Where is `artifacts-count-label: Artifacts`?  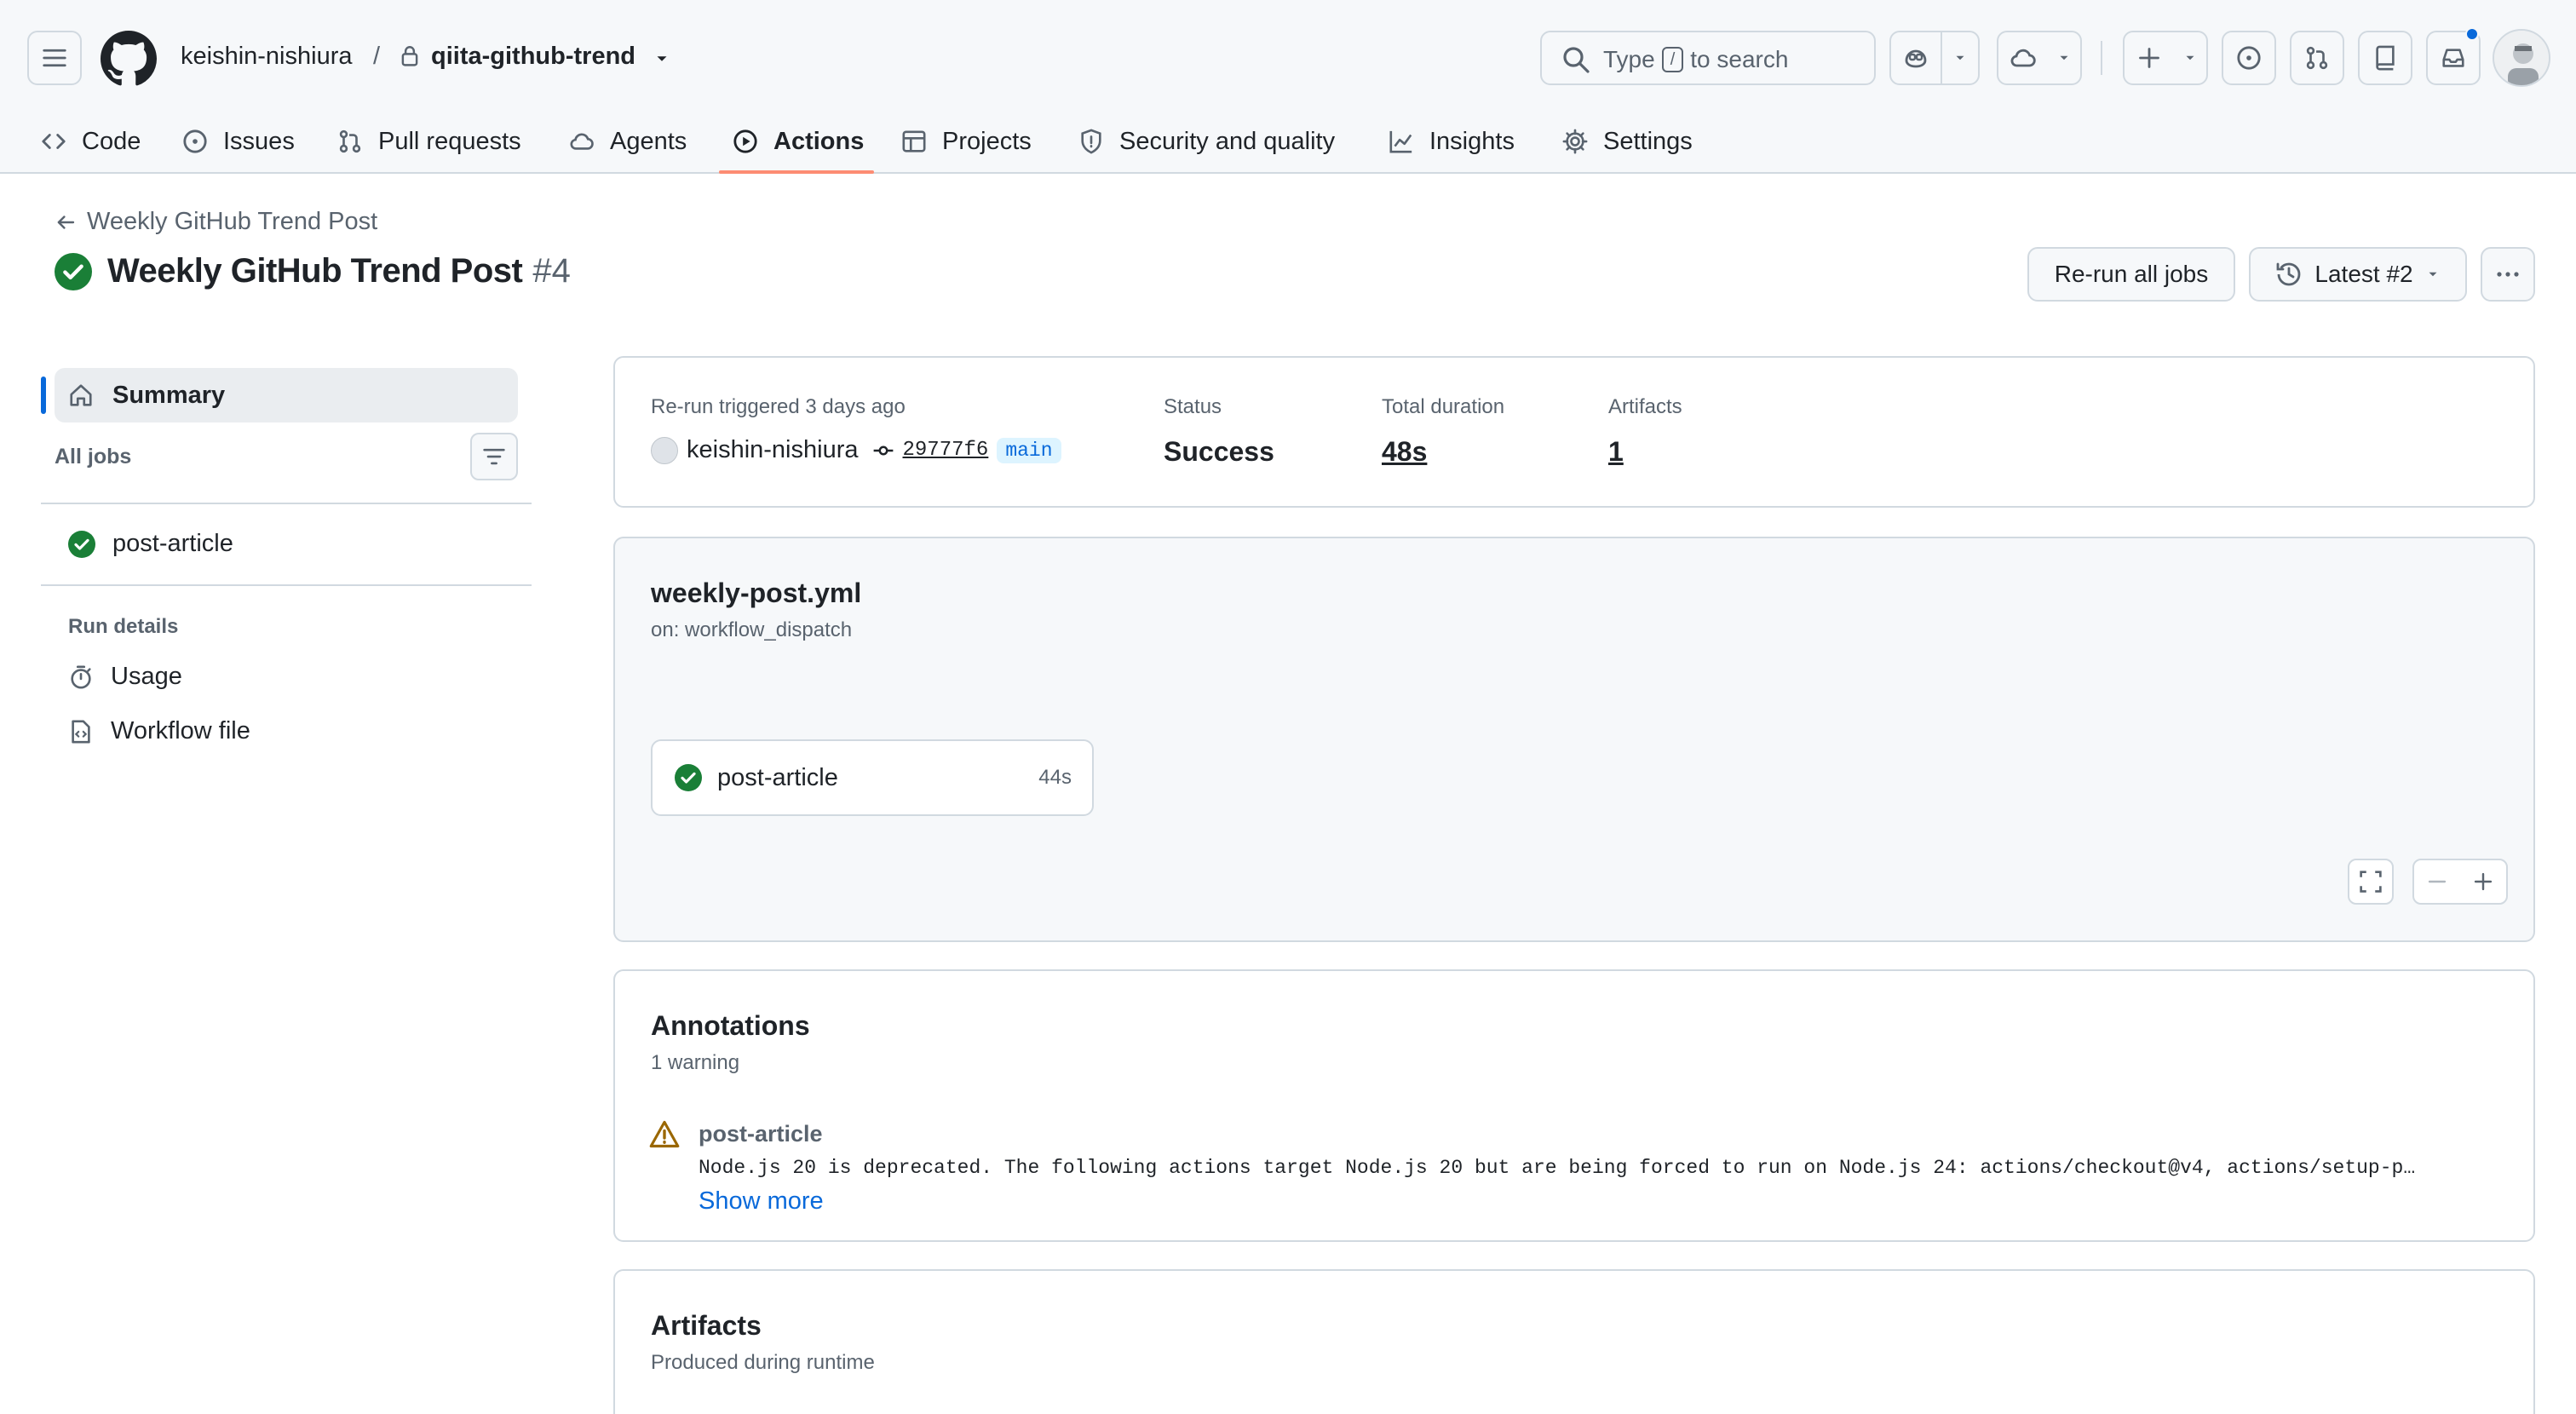
artifacts-count-label: Artifacts is located at coordinates (1645, 406).